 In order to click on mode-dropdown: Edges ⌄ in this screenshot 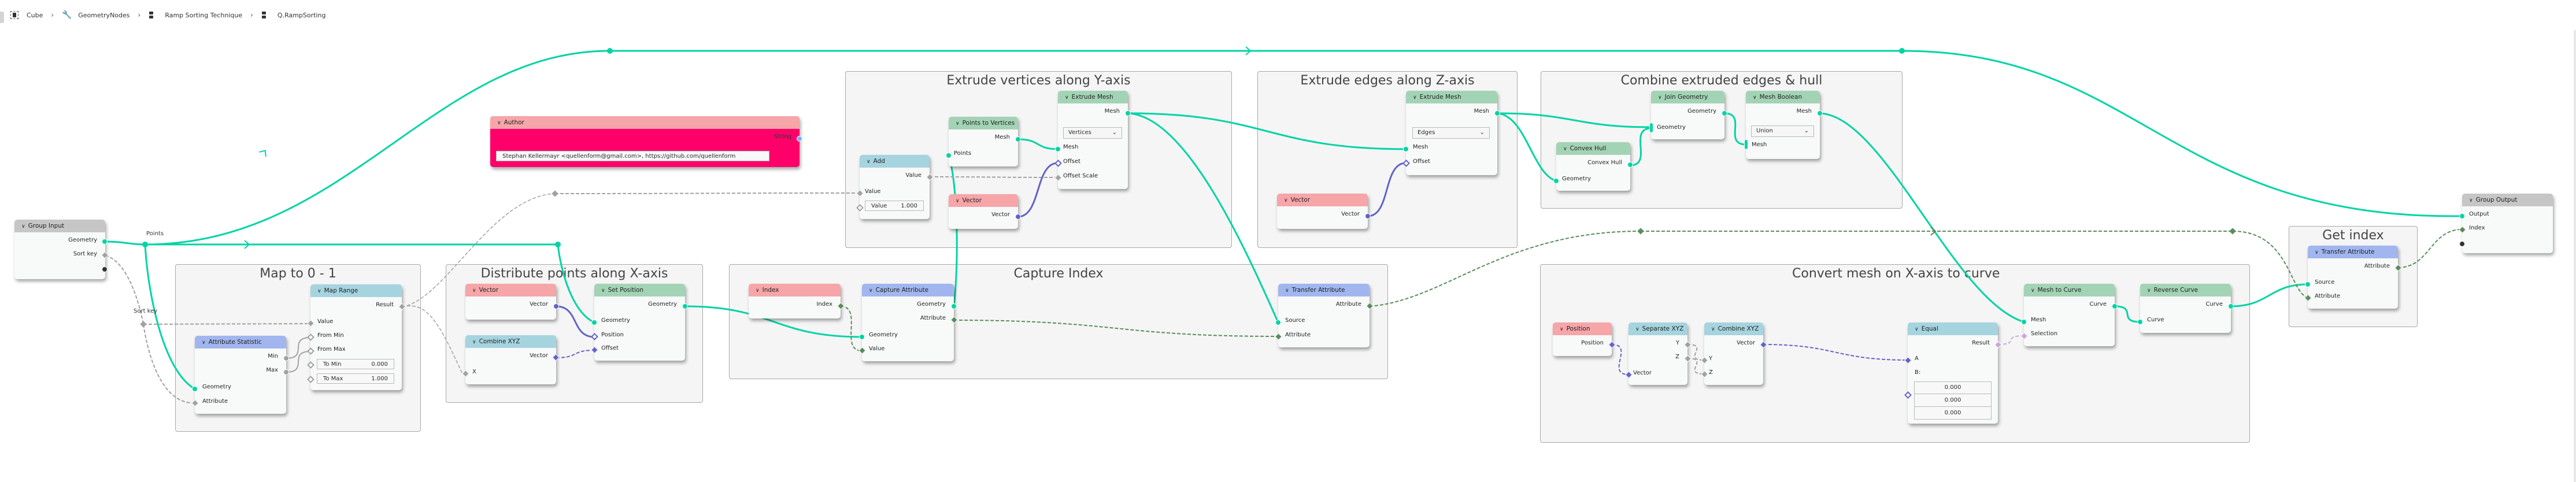, I will do `click(1451, 133)`.